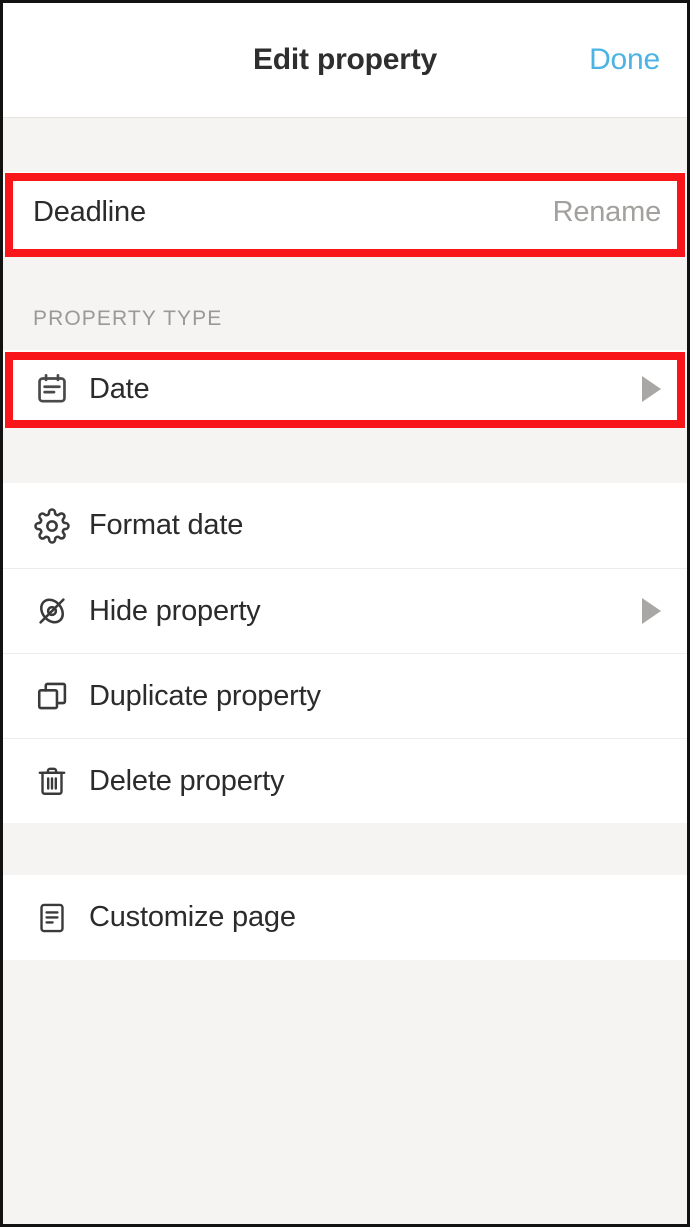 This screenshot has width=690, height=1227. Describe the element at coordinates (345, 525) in the screenshot. I see `format-date-row: Format date` at that location.